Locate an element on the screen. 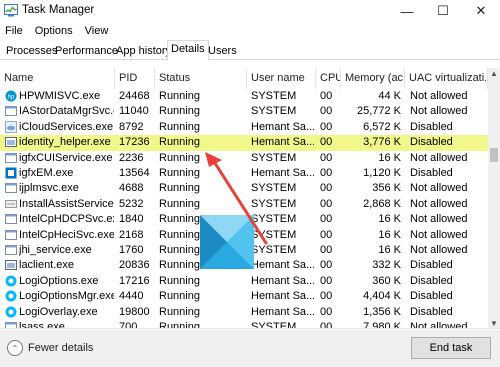 The image size is (500, 367). cell-pid: 4688 is located at coordinates (131, 188).